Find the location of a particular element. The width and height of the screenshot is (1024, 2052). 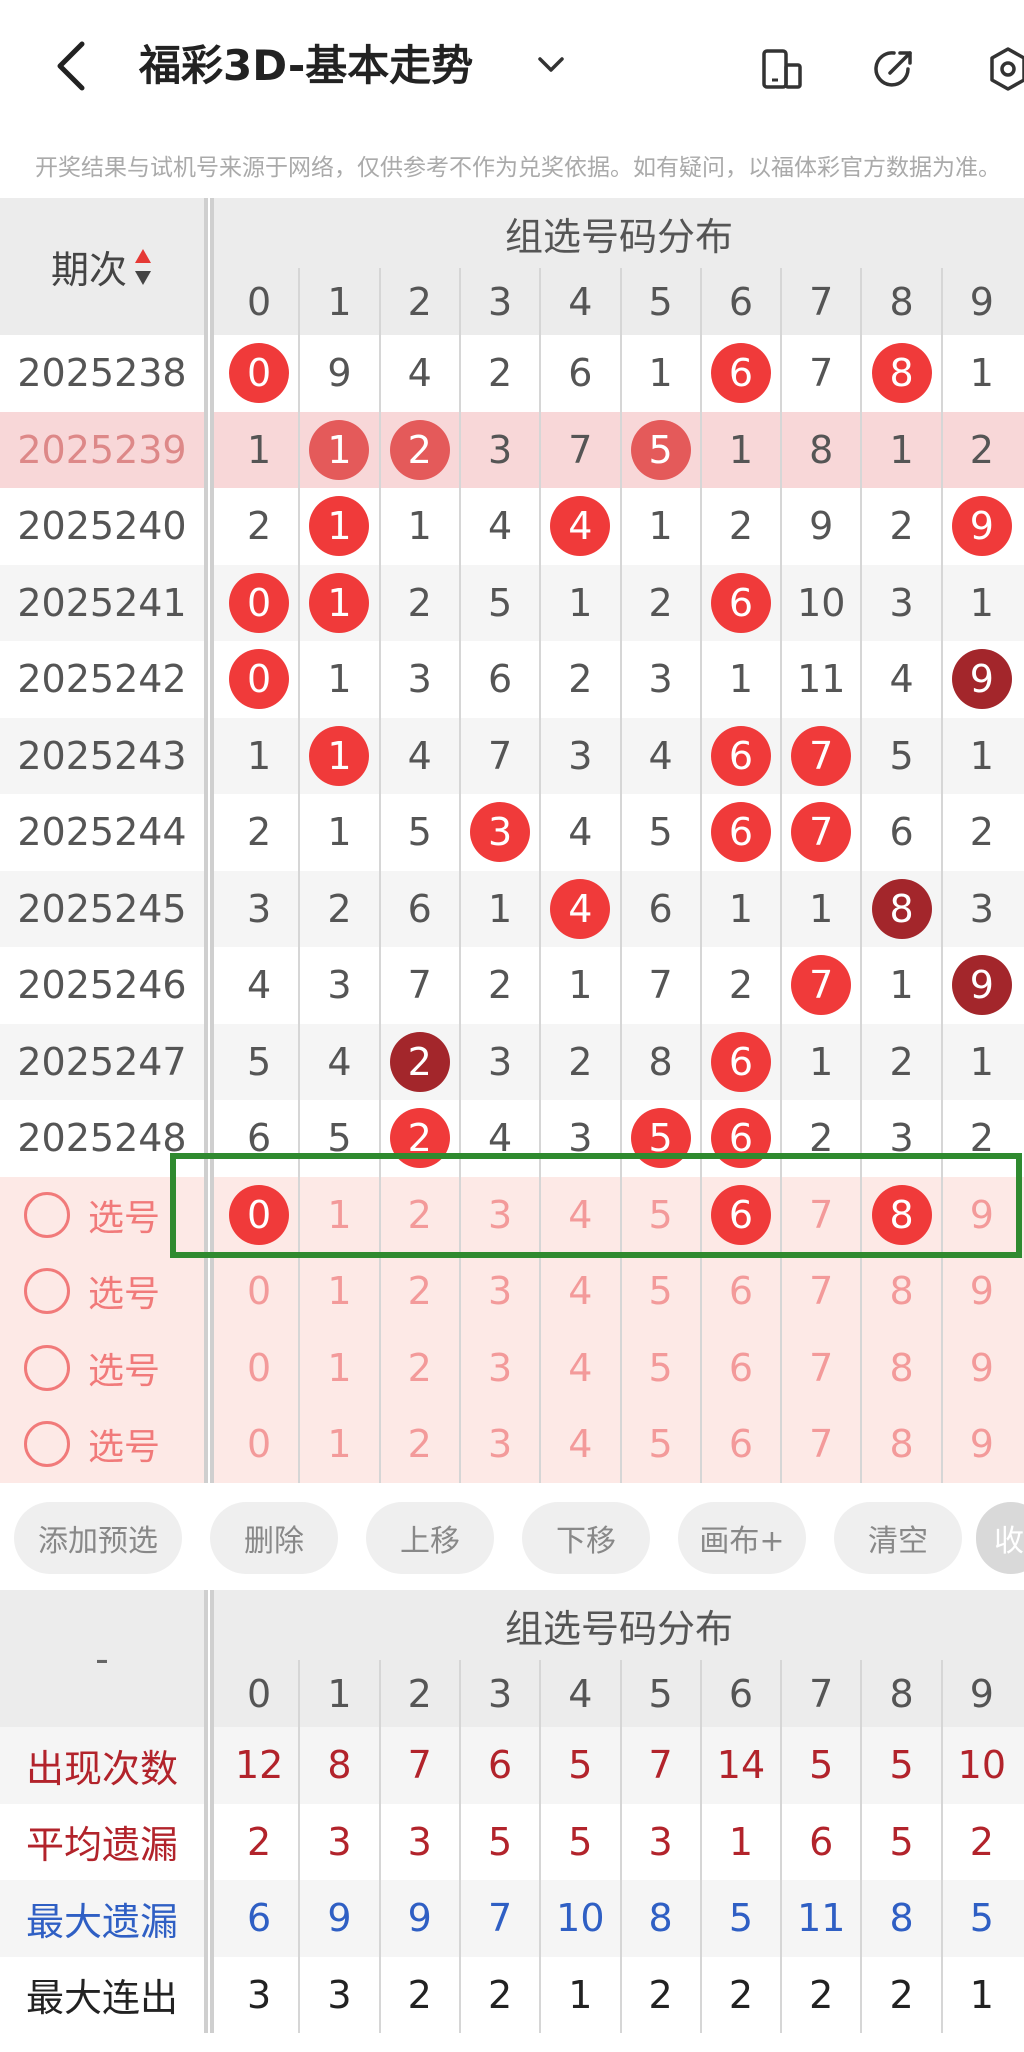

share-icon is located at coordinates (894, 69).